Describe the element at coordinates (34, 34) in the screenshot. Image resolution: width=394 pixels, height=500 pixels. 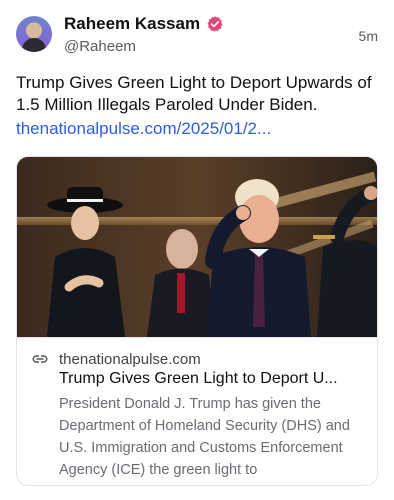
I see `author-avatar` at that location.